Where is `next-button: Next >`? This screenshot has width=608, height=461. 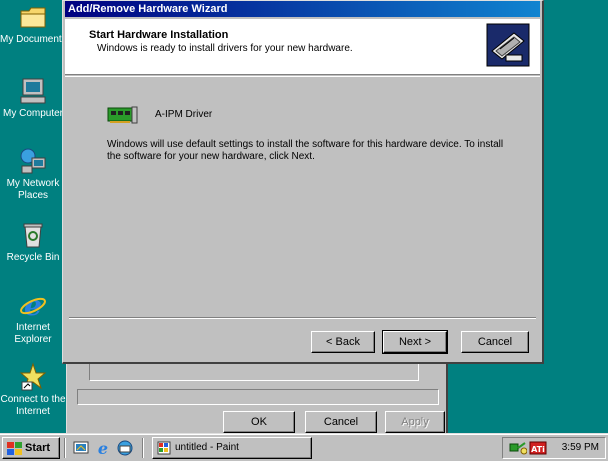
next-button: Next > is located at coordinates (415, 342).